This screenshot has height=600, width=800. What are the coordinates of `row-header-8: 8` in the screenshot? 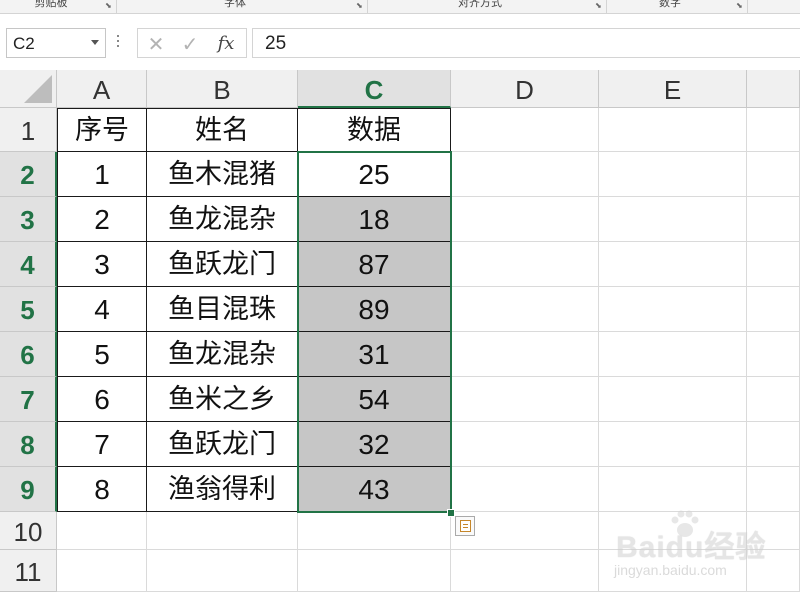 It's located at (28, 444).